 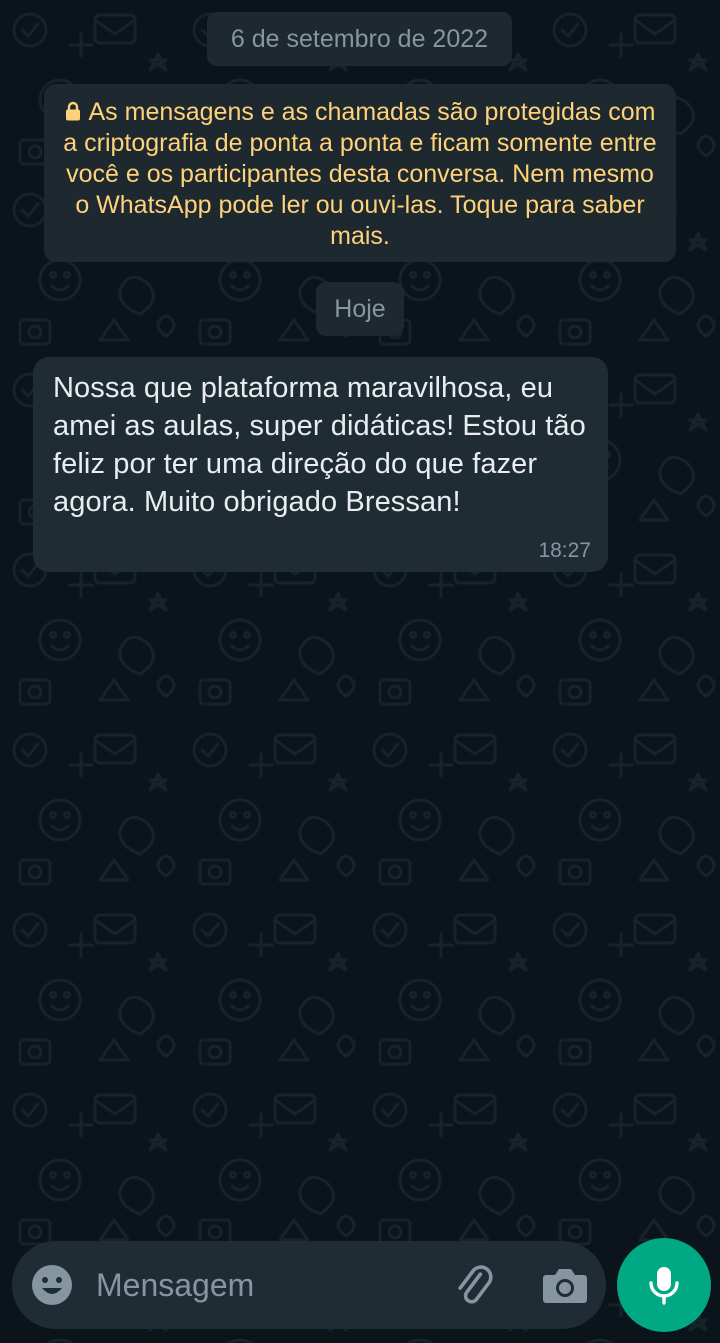 I want to click on message-timestamp: 18:27, so click(x=564, y=550).